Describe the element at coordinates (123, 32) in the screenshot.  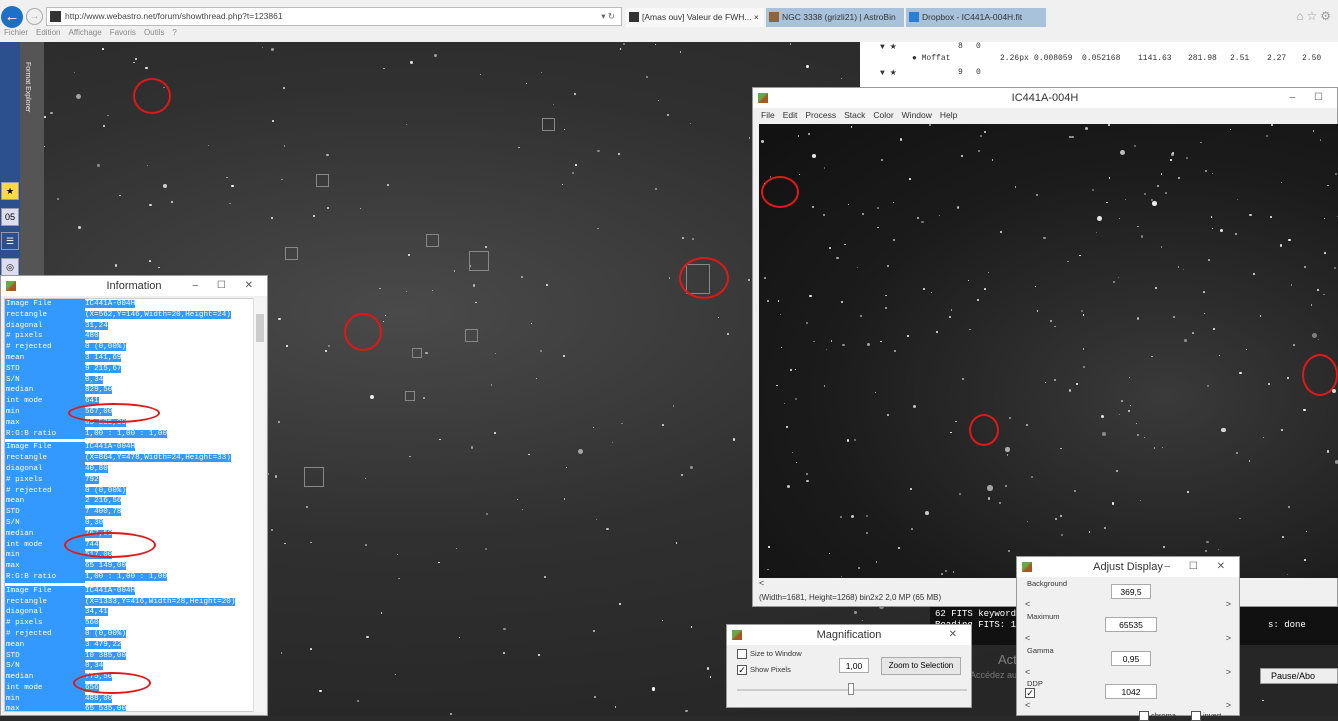
I see `menu-favoris: Favoris` at that location.